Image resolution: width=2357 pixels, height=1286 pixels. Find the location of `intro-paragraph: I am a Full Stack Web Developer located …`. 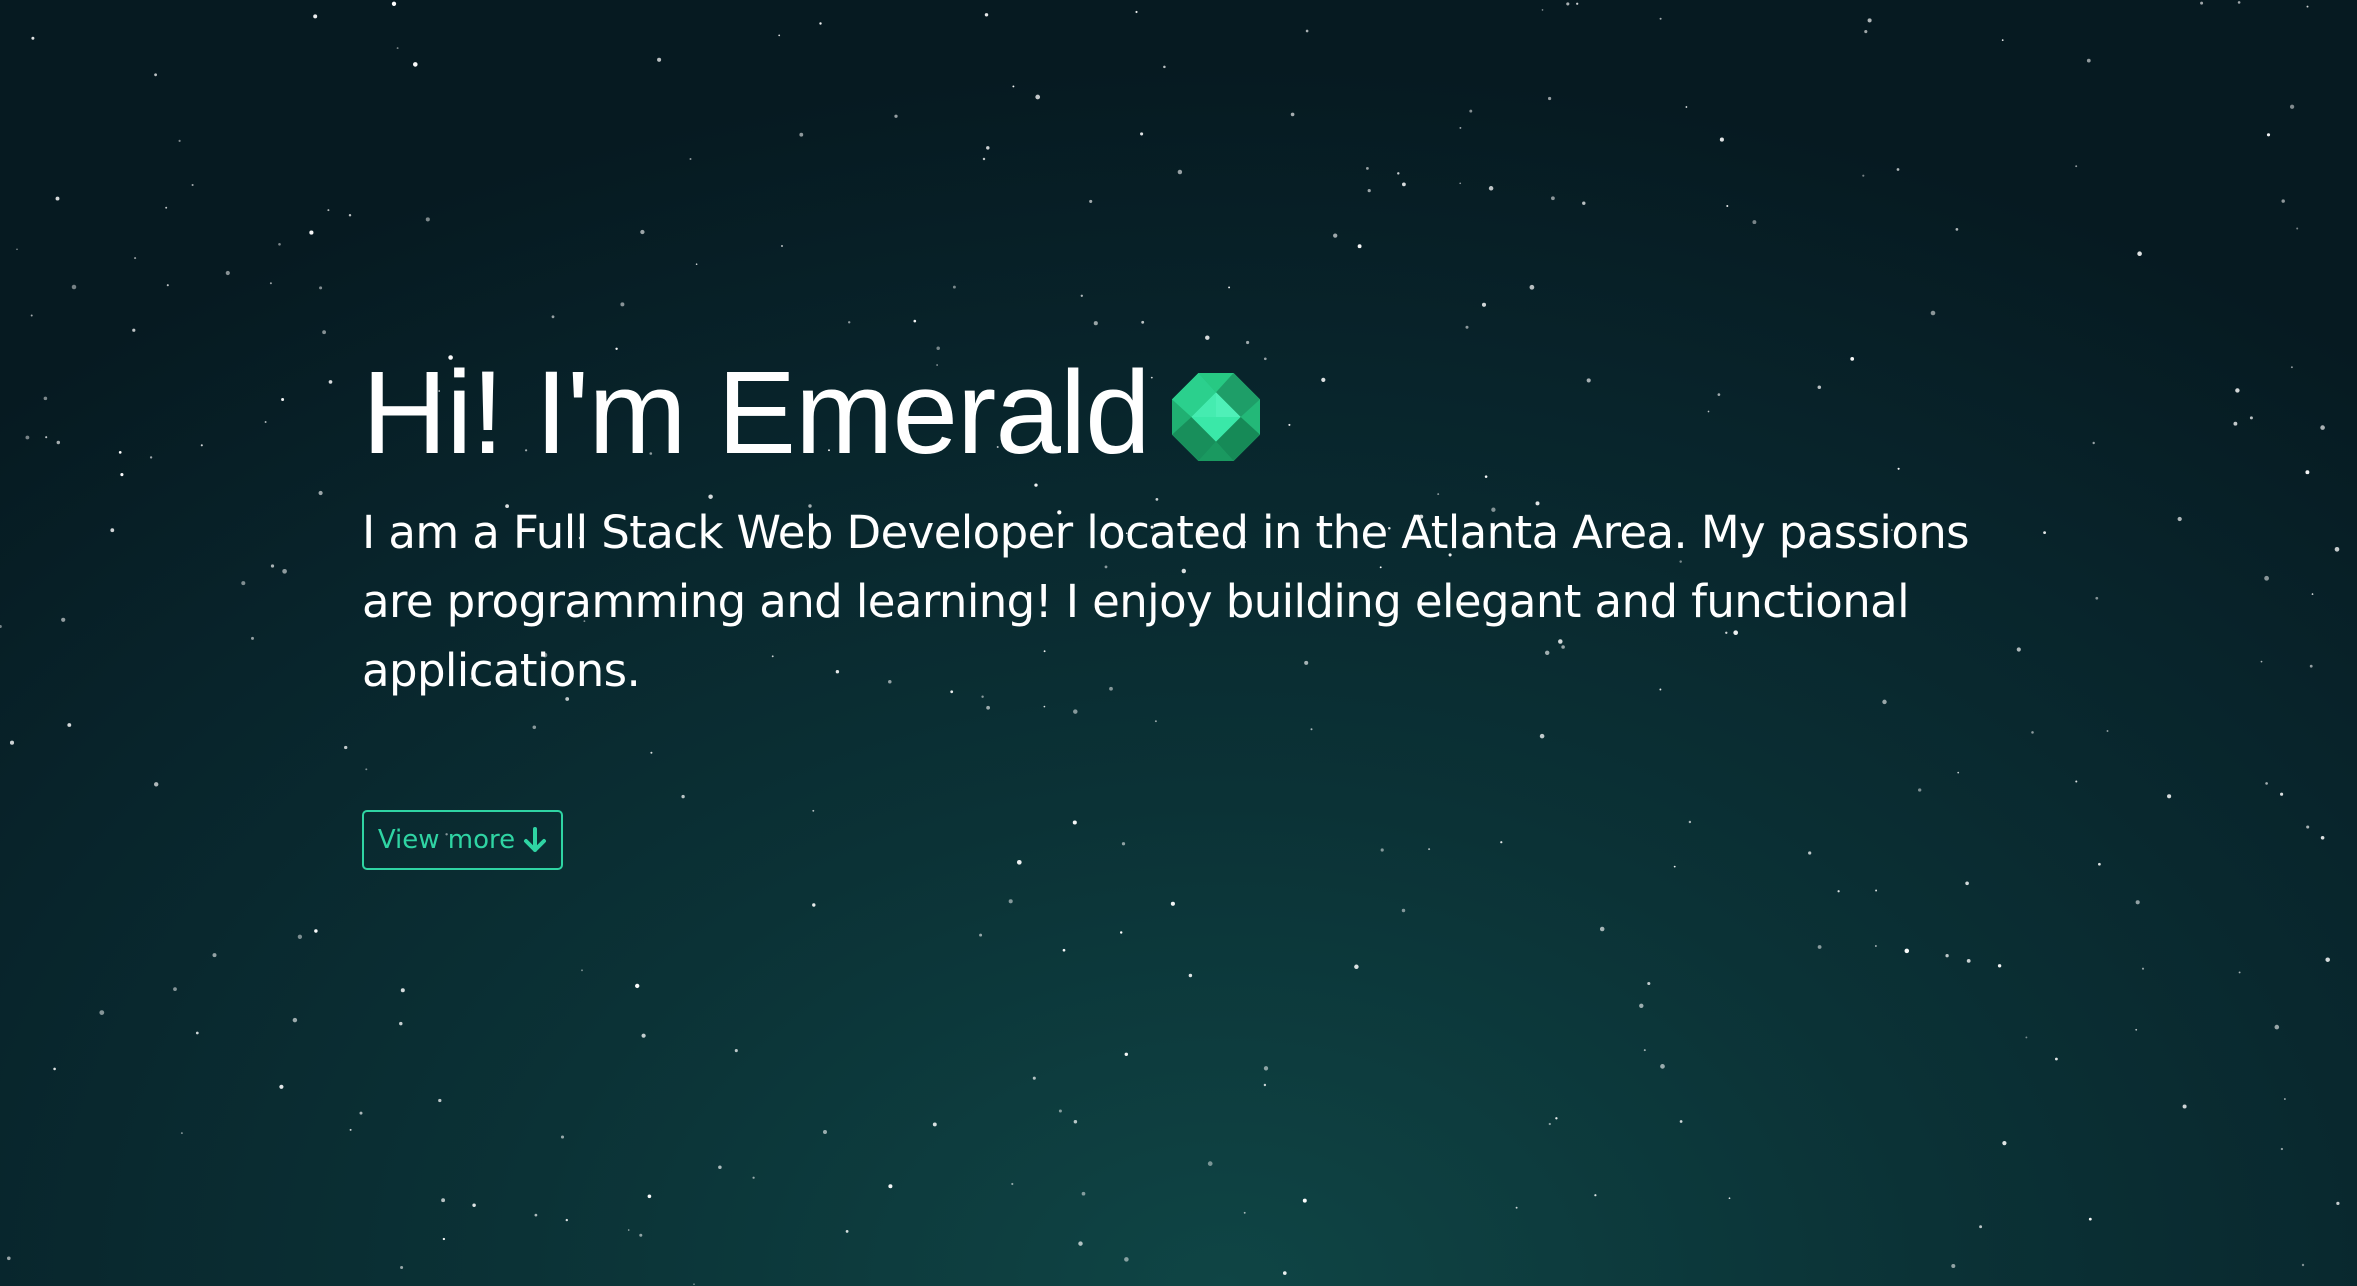

intro-paragraph: I am a Full Stack Web Developer located … is located at coordinates (1166, 601).